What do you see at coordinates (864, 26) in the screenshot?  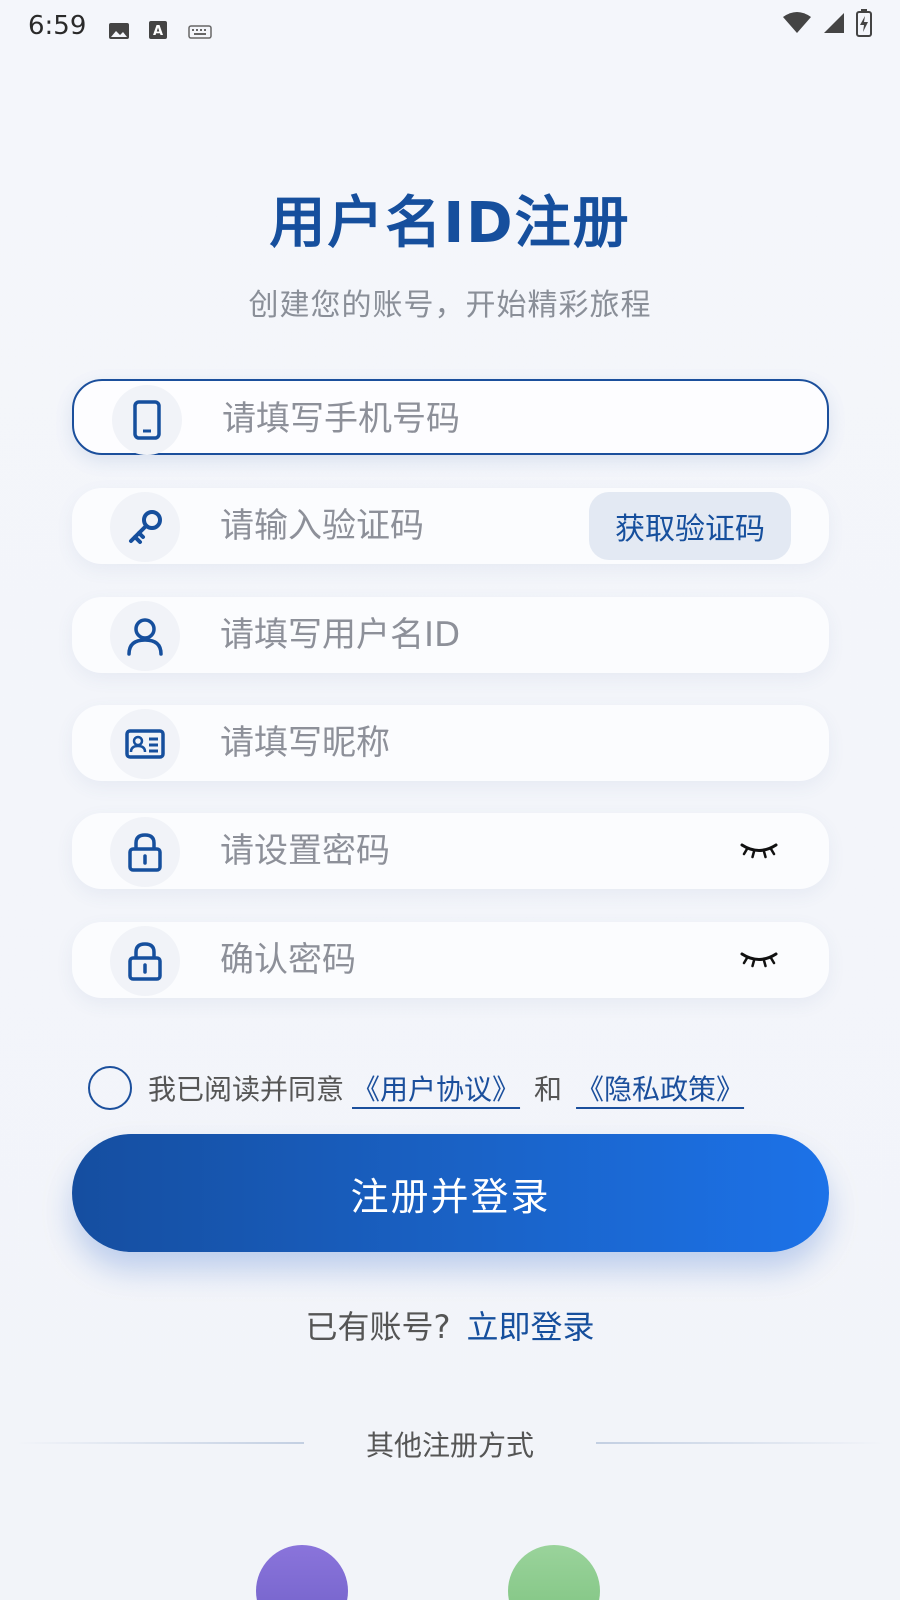 I see `battery-icon` at bounding box center [864, 26].